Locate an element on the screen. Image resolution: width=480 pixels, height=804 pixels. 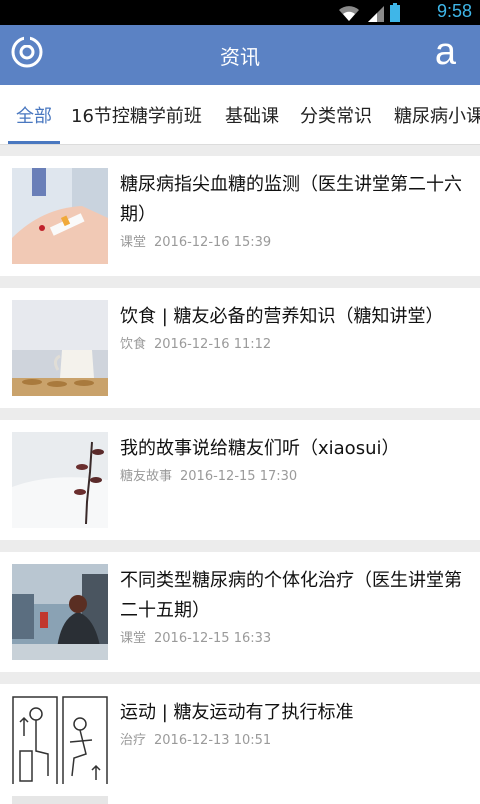
article-date: 2016-12-15 17:30 is located at coordinates (239, 476).